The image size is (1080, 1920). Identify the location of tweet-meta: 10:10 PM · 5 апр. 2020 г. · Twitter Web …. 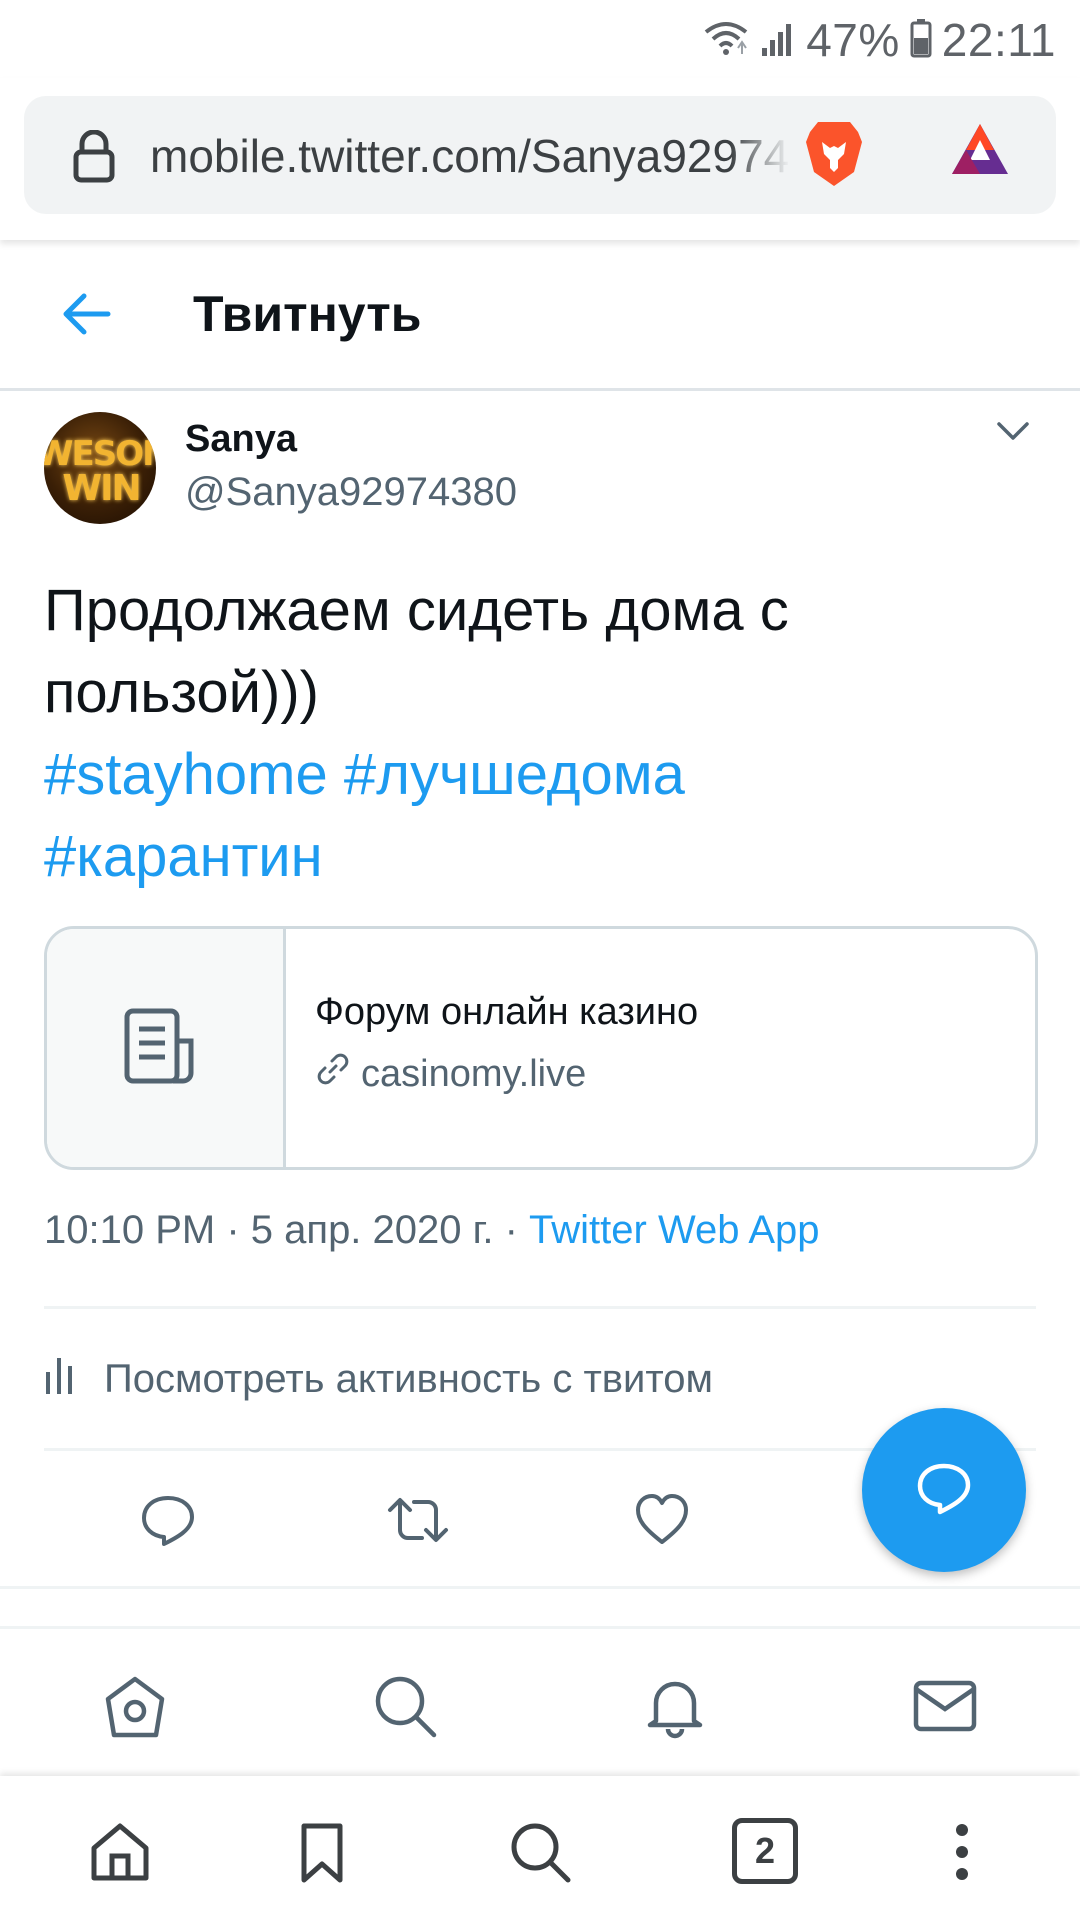
(432, 1230).